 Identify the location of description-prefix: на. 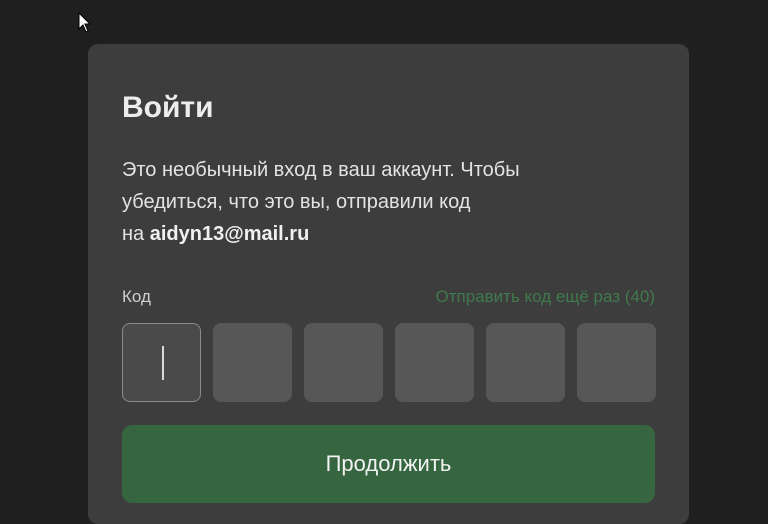
(136, 234).